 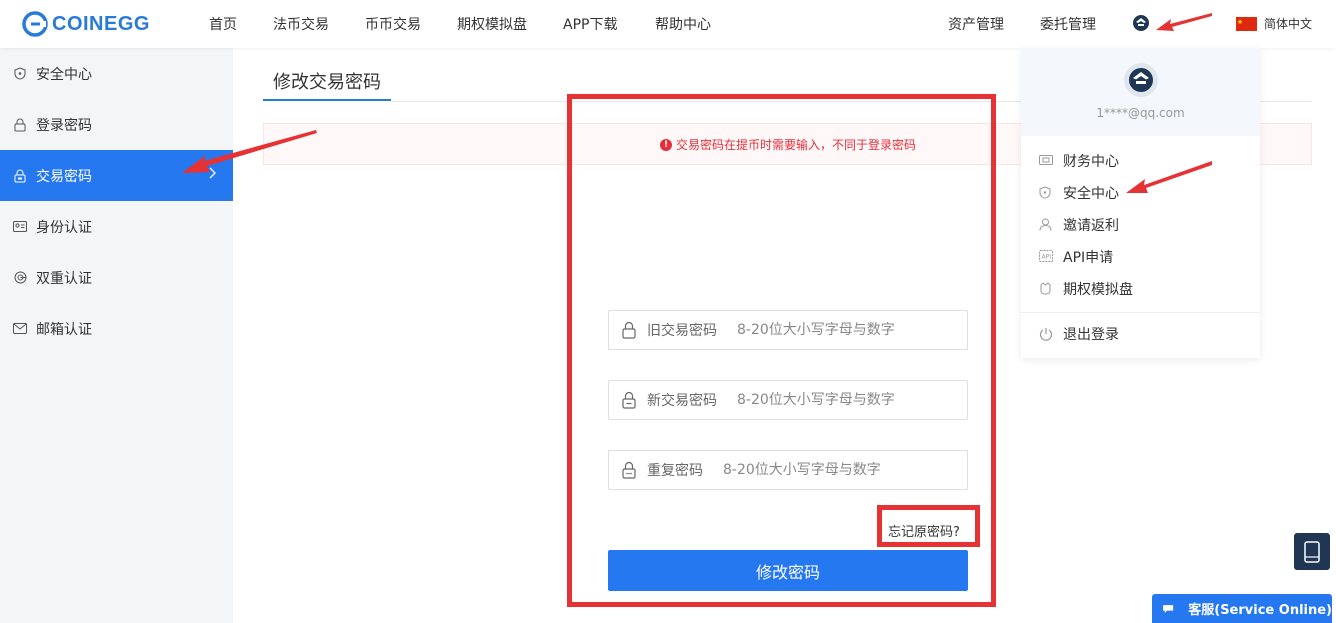 I want to click on tablet-app-button, so click(x=1312, y=551).